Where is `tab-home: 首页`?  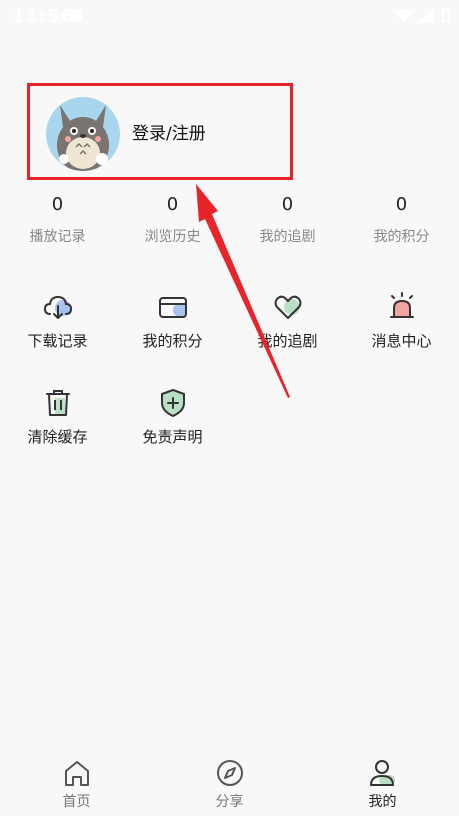 tab-home: 首页 is located at coordinates (76, 781).